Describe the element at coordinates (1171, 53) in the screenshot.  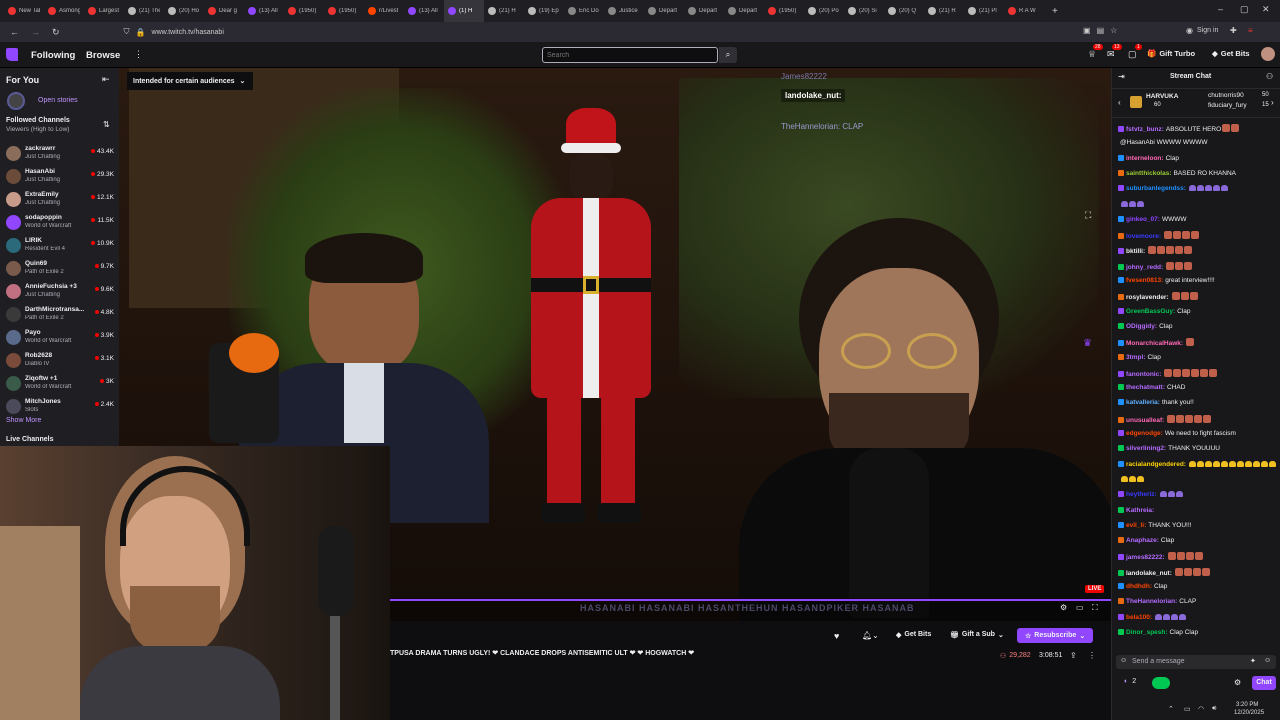
I see `gift-turbo-button: 🎁 Gift Turbo` at that location.